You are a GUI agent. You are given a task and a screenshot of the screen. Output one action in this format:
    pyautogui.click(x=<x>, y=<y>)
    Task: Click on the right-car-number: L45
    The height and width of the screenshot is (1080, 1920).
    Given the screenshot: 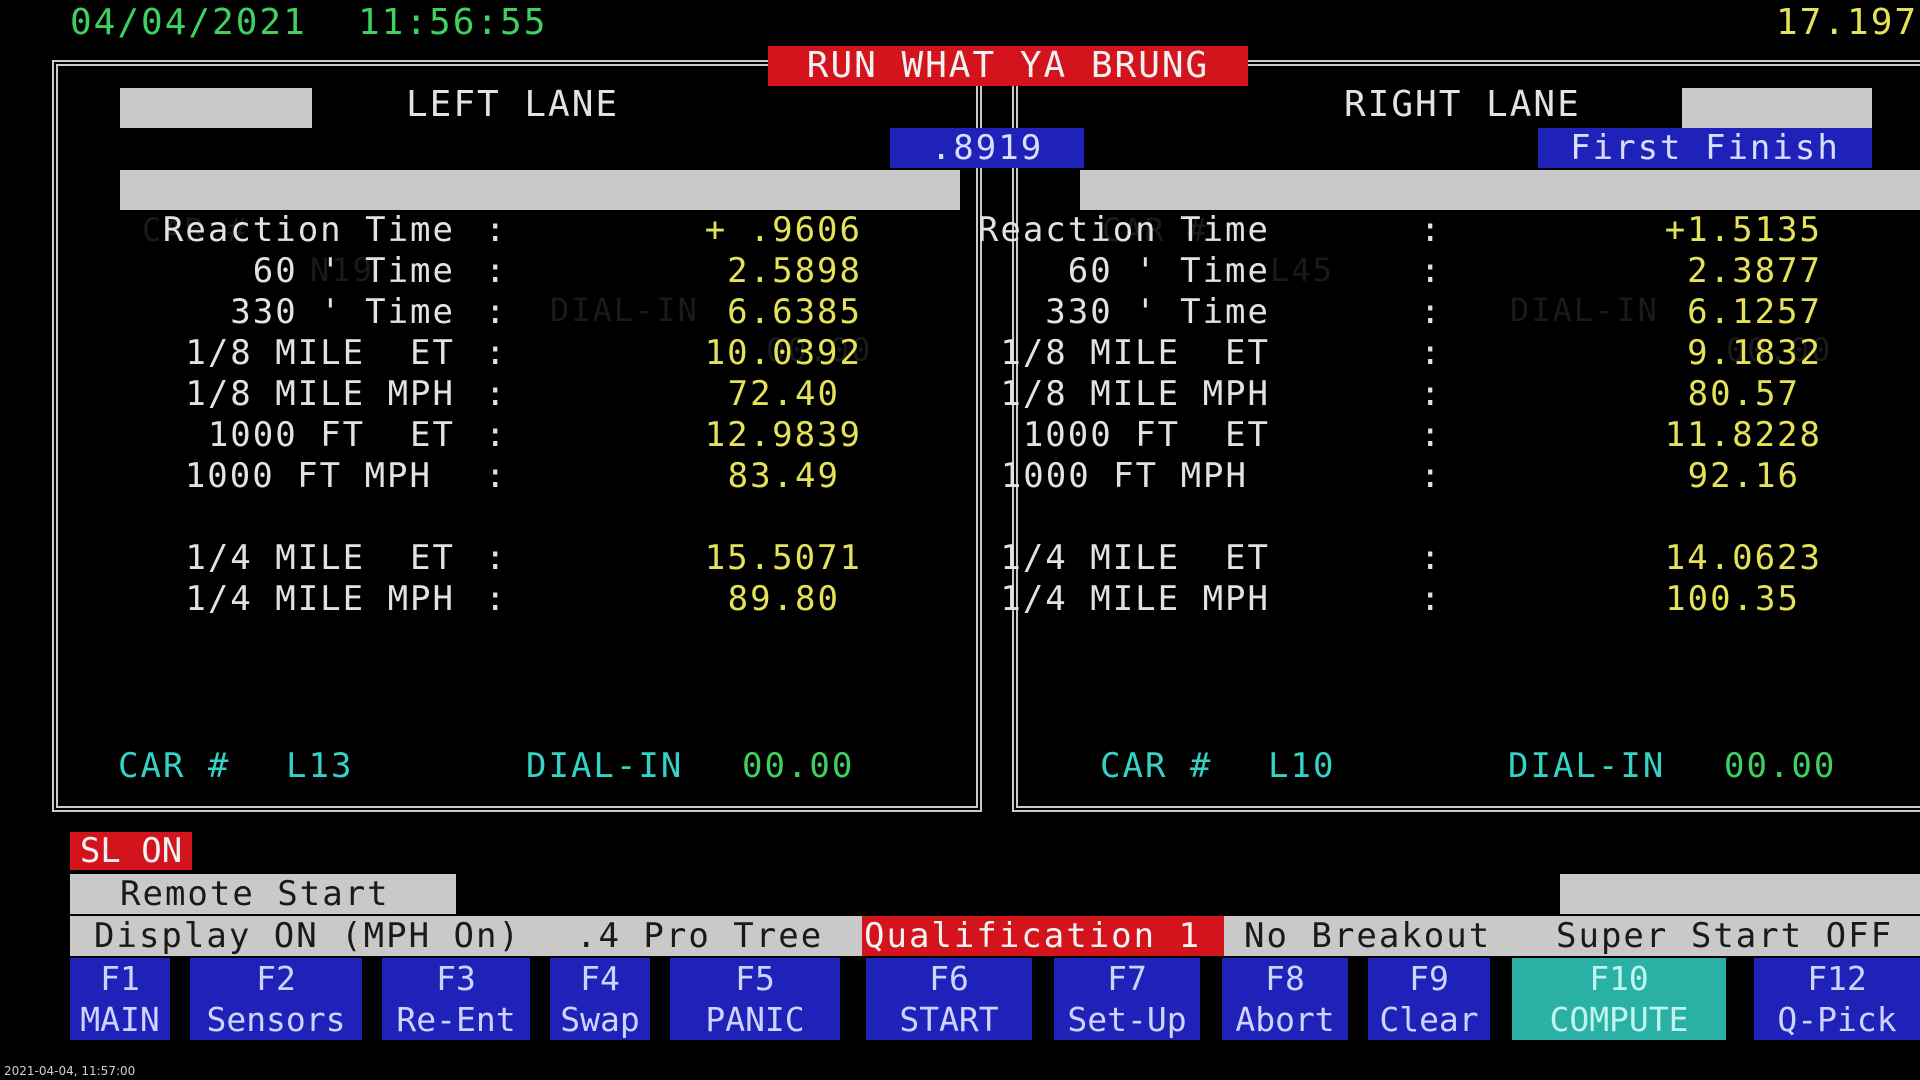 What is the action you would take?
    pyautogui.click(x=1302, y=270)
    